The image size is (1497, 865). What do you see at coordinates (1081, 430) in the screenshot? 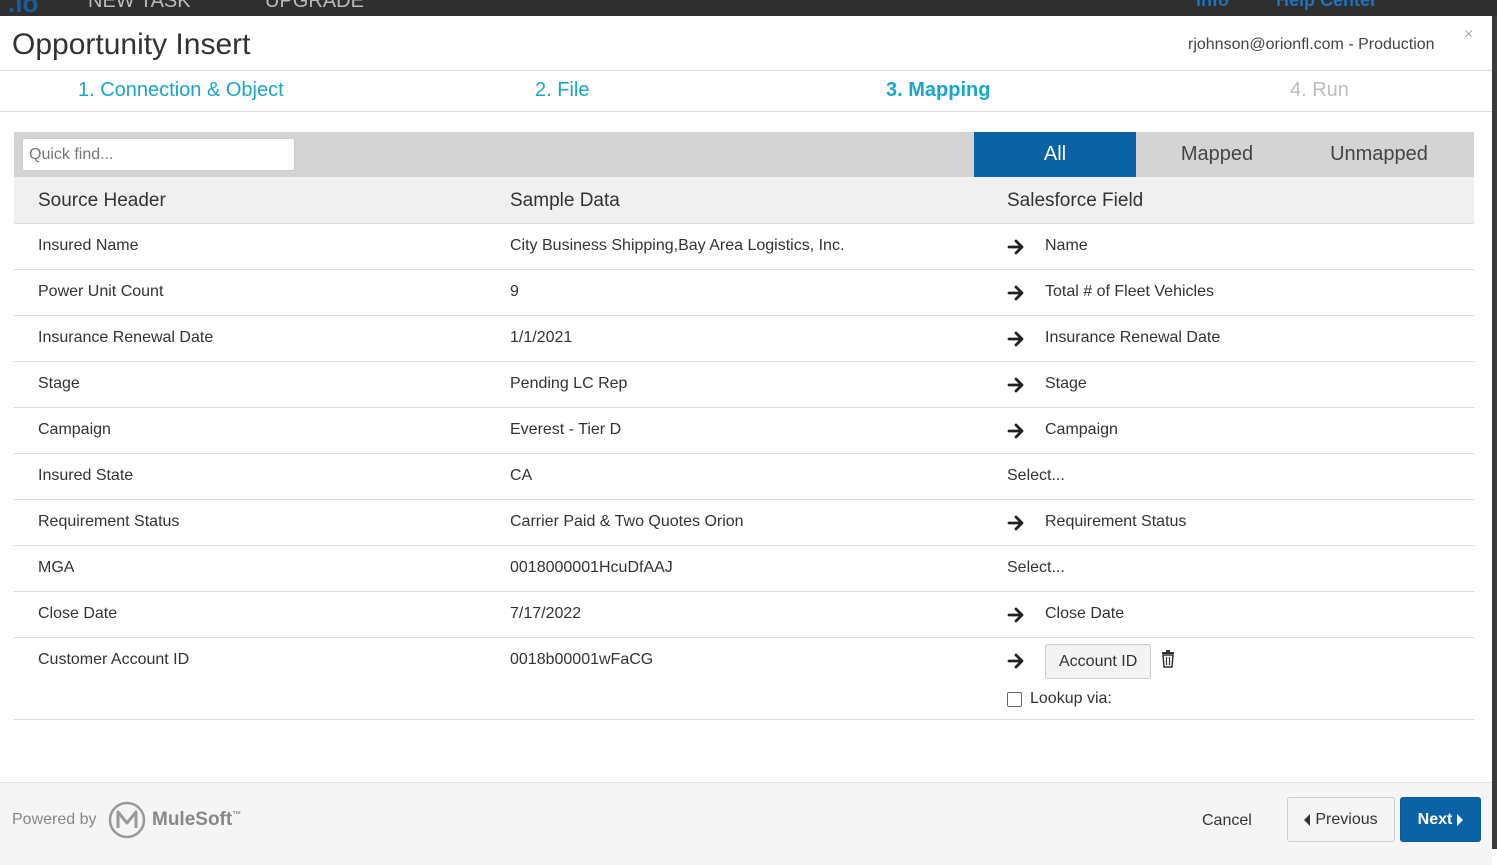
I see `salesforce-field-link: Campaign` at bounding box center [1081, 430].